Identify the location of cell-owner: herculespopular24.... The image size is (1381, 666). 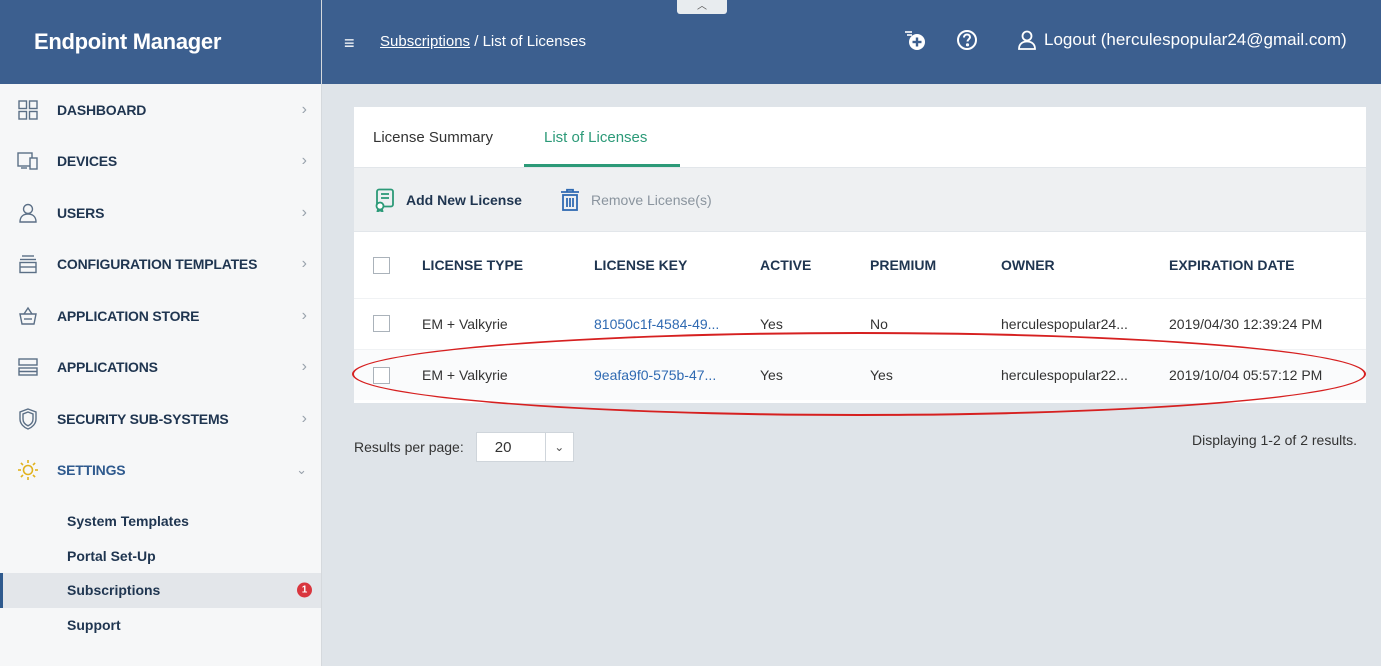
(1064, 323).